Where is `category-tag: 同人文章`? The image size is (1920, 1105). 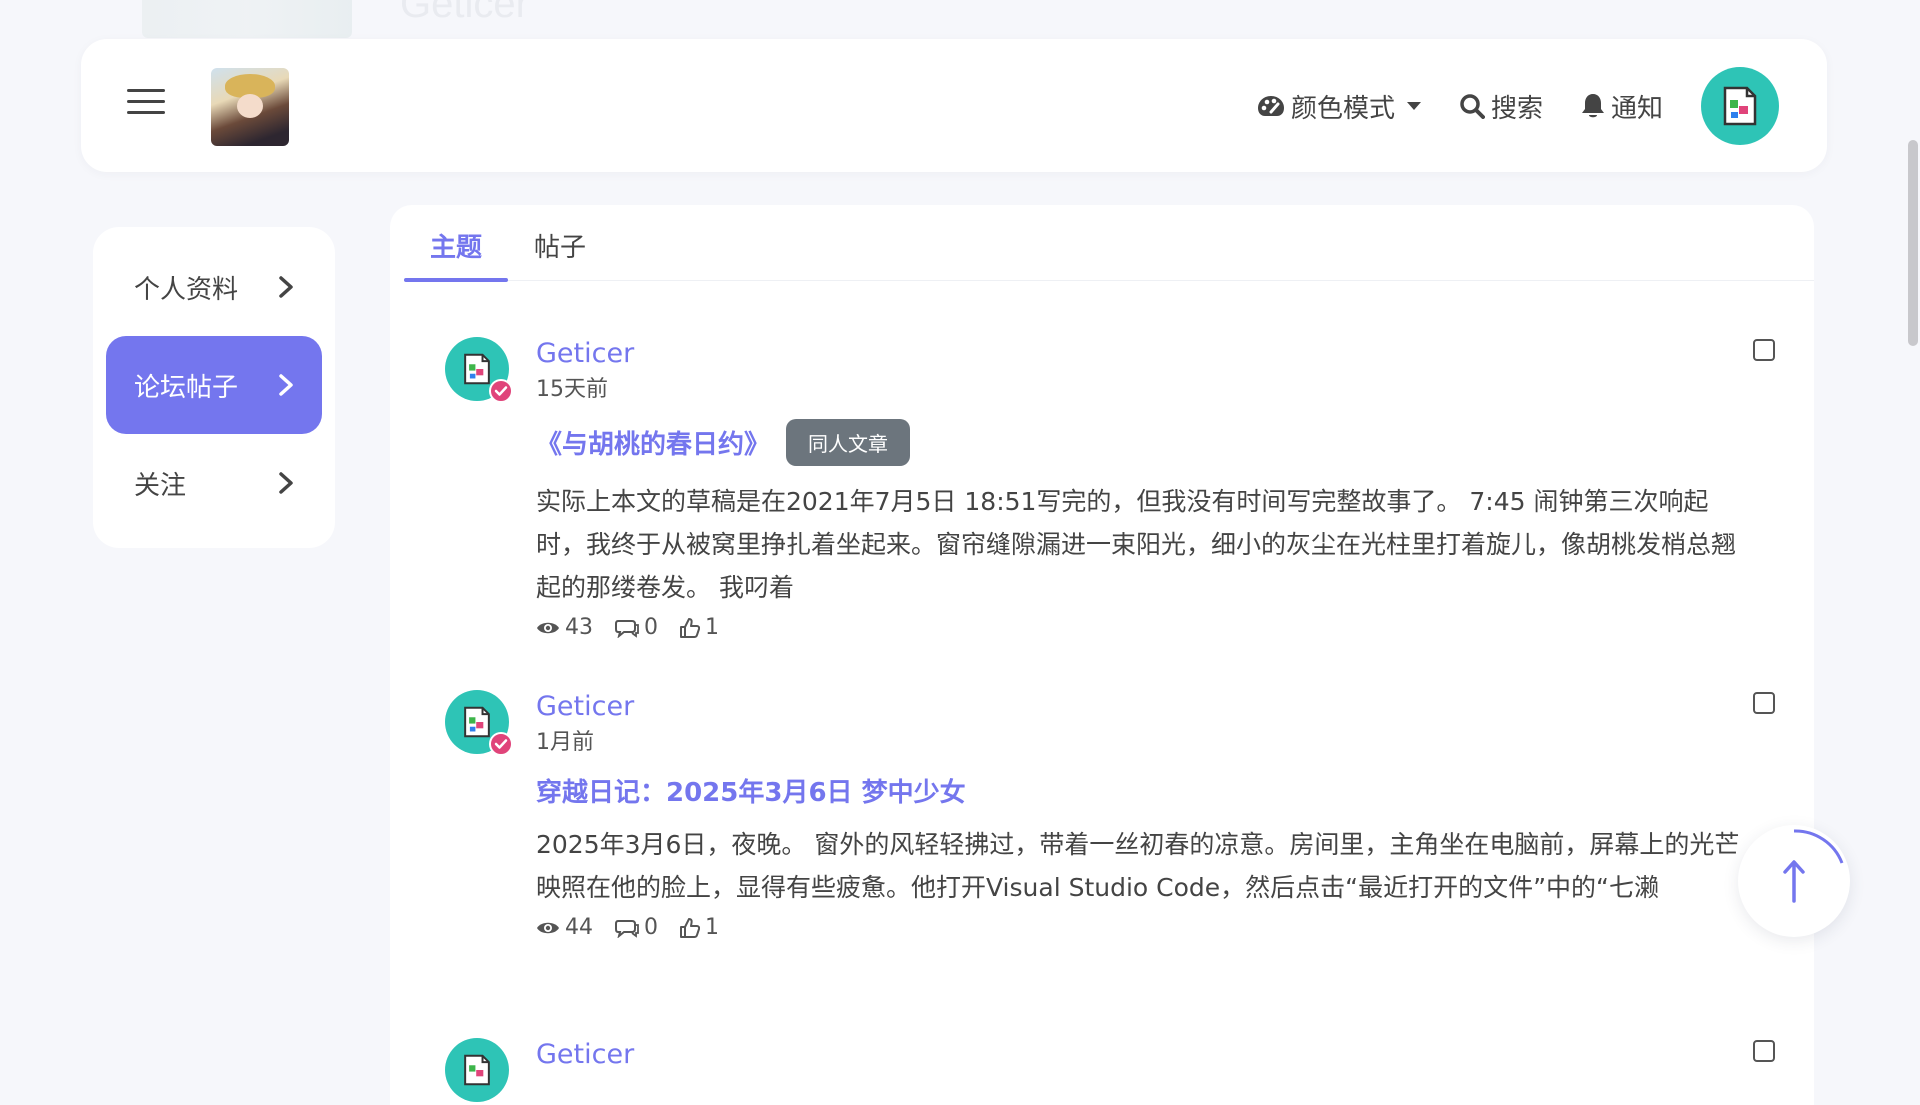 category-tag: 同人文章 is located at coordinates (848, 442).